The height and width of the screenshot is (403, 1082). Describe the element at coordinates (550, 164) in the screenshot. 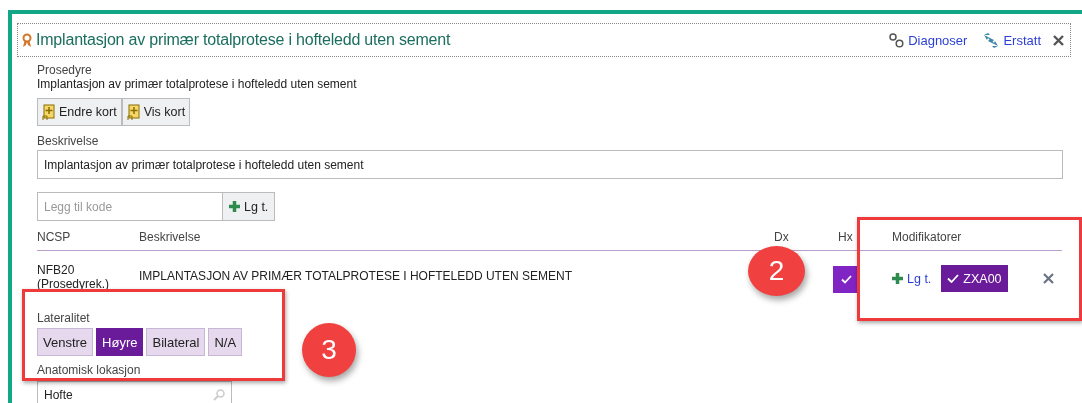

I see `description-field: Implantasjon av primær totalprotese i hofteledd uten sement` at that location.